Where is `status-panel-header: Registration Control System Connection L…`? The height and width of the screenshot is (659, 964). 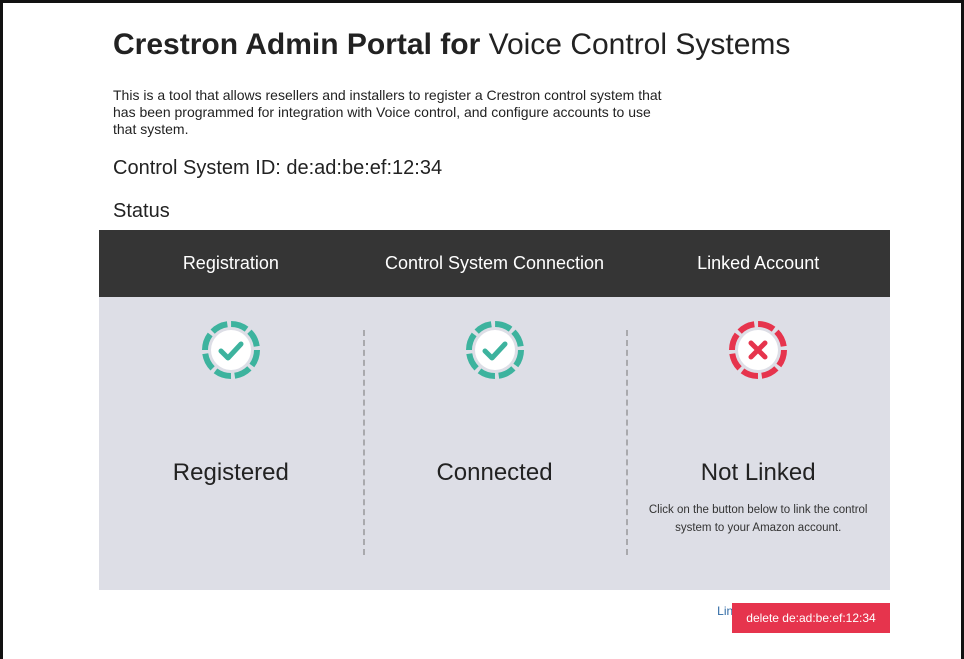 status-panel-header: Registration Control System Connection L… is located at coordinates (494, 263).